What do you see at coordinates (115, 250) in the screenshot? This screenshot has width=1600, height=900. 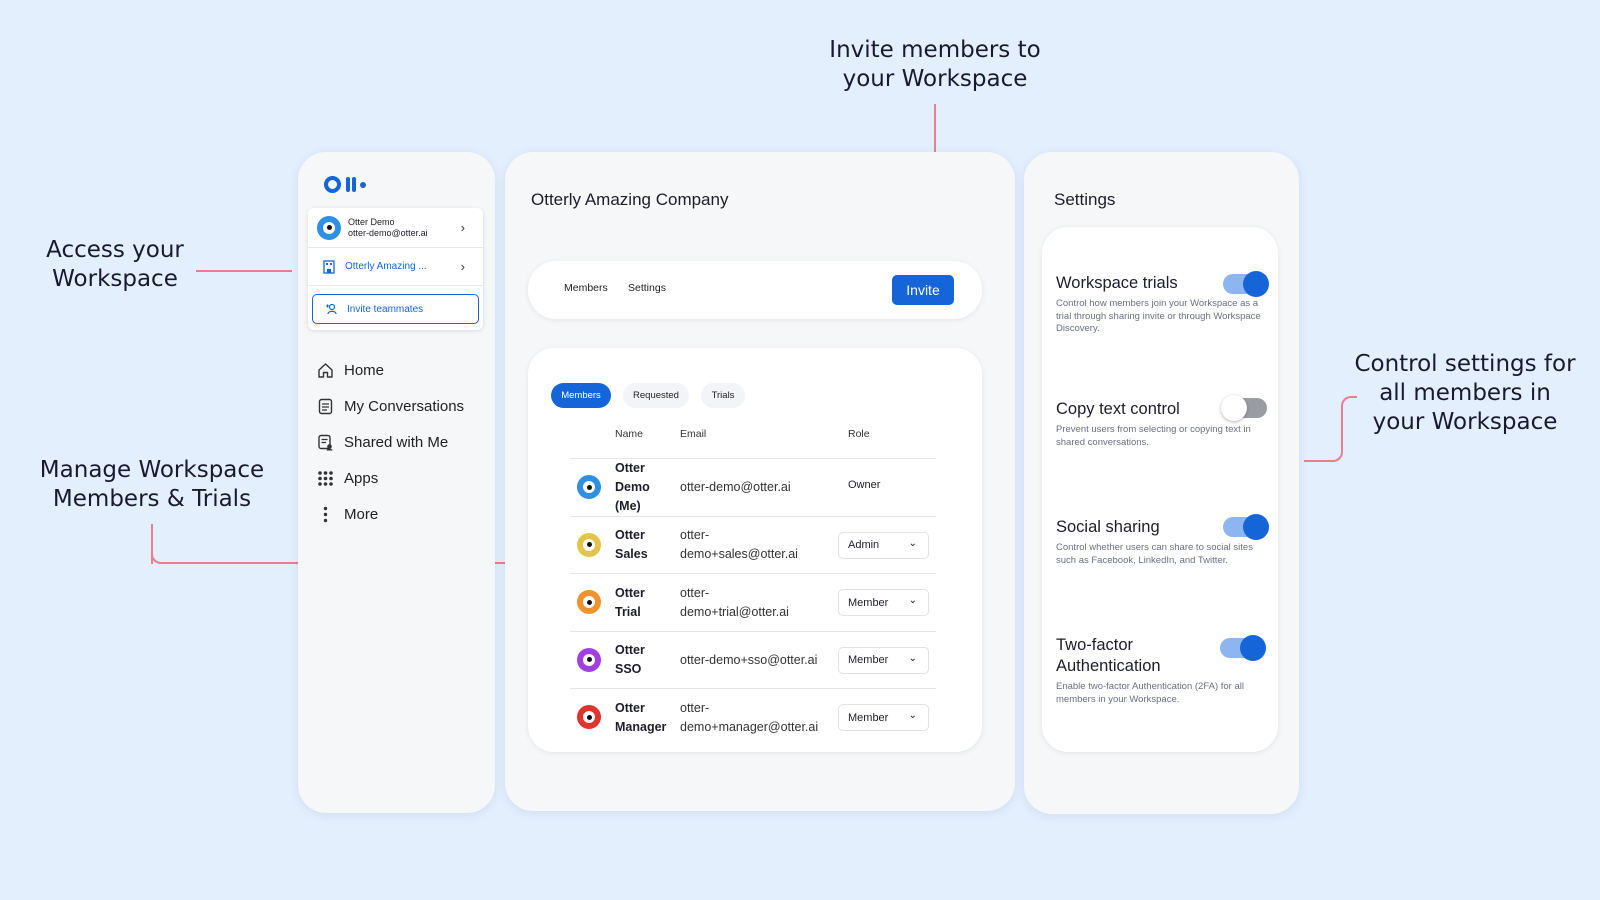 I see `callout-access-line1: Access your` at bounding box center [115, 250].